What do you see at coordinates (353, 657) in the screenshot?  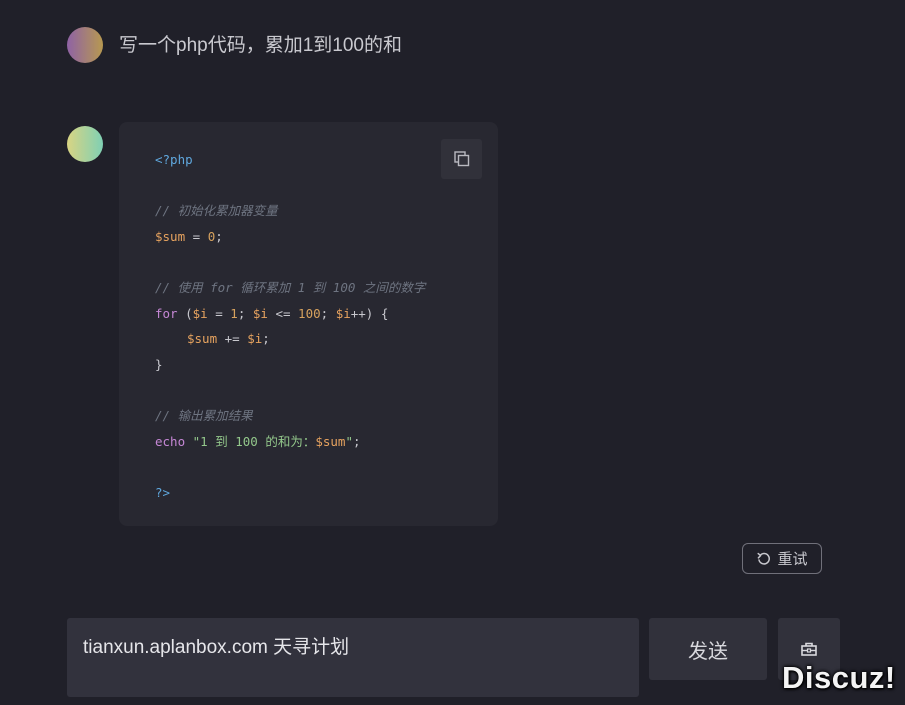 I see `message-input: tianxun.aplanbox.com 天寻计划` at bounding box center [353, 657].